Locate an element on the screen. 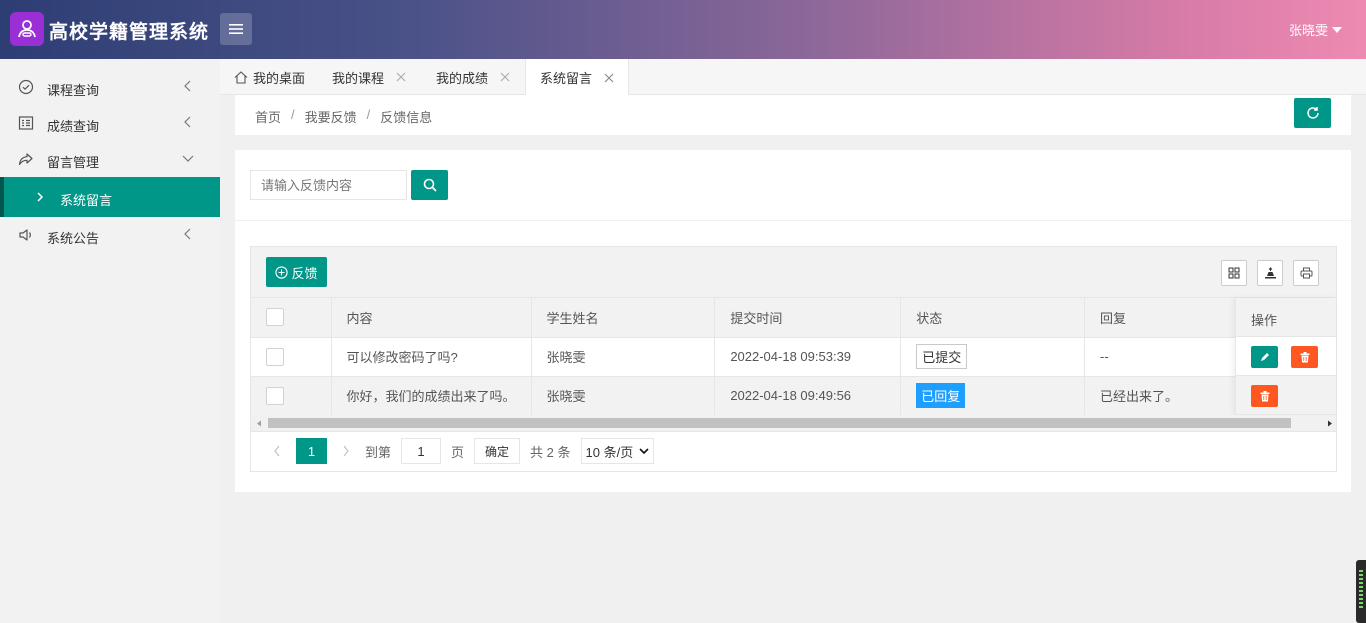 The height and width of the screenshot is (623, 1366). tab-my-desktop: 我的桌面 is located at coordinates (269, 77).